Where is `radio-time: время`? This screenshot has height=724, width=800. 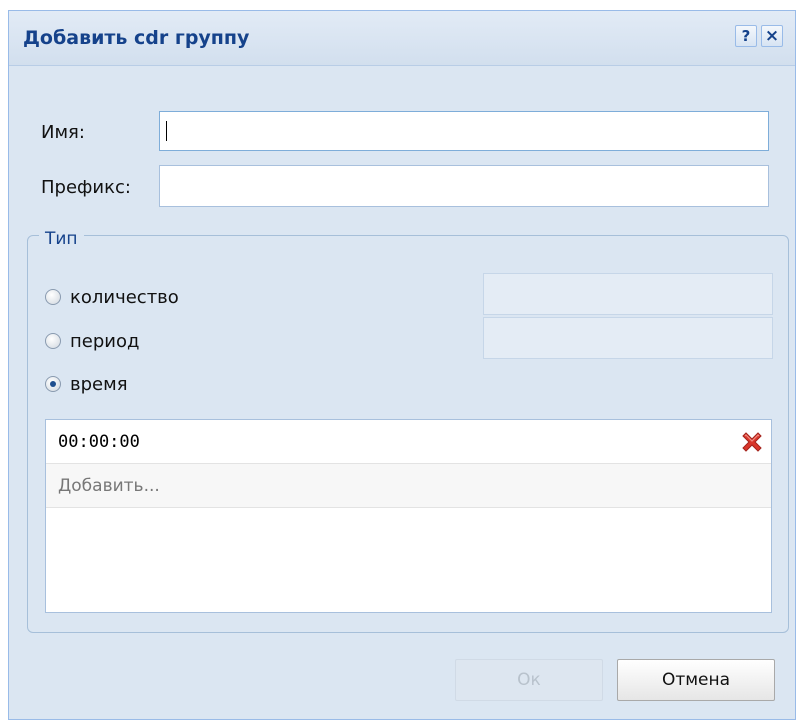
radio-time: время is located at coordinates (86, 384).